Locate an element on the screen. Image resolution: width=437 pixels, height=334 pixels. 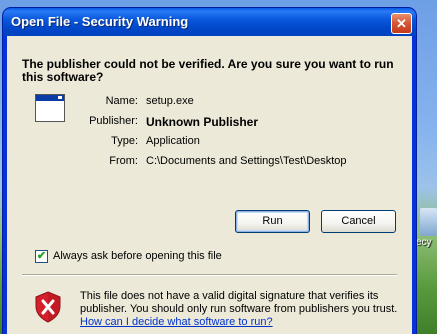
divider is located at coordinates (209, 275).